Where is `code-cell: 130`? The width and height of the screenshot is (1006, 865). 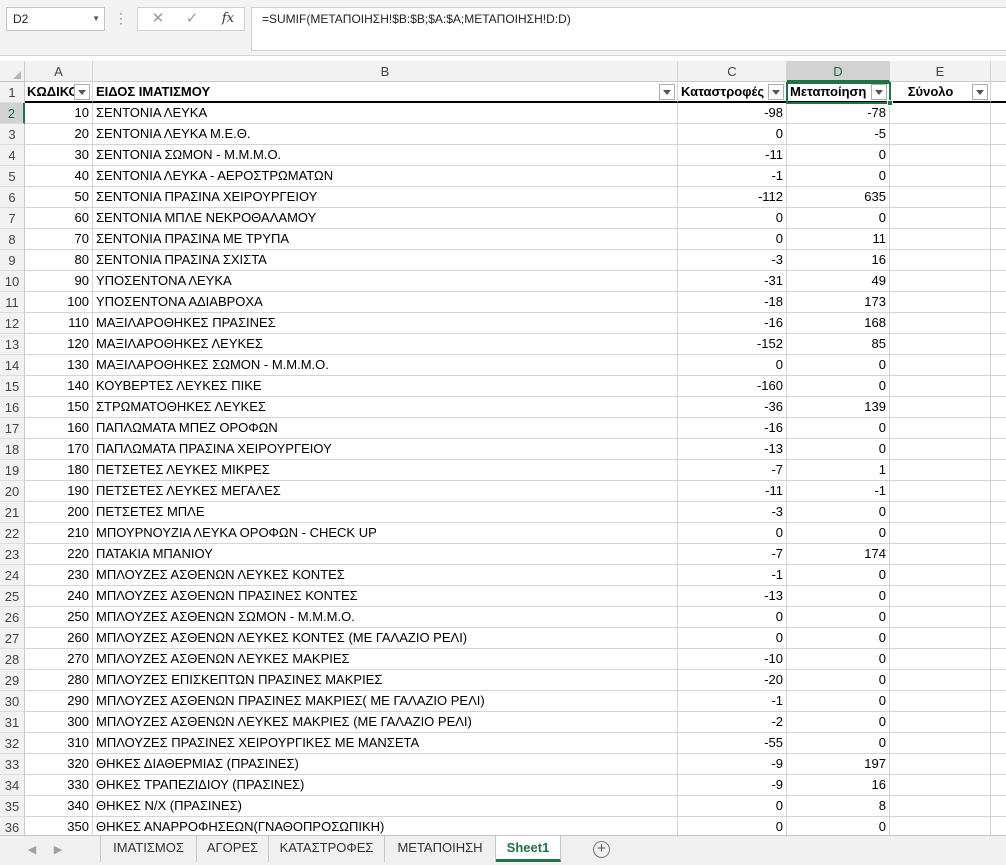 code-cell: 130 is located at coordinates (59, 365).